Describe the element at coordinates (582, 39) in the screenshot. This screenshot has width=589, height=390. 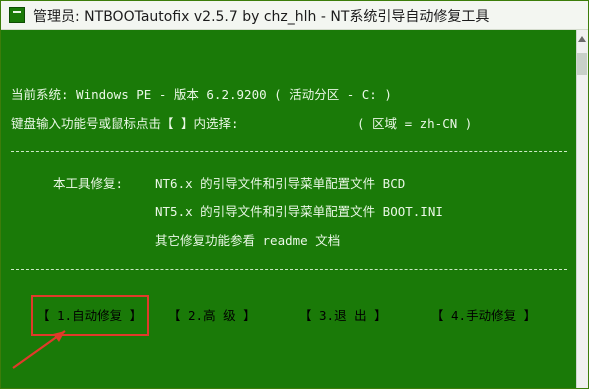
I see `scroll-up-icon` at that location.